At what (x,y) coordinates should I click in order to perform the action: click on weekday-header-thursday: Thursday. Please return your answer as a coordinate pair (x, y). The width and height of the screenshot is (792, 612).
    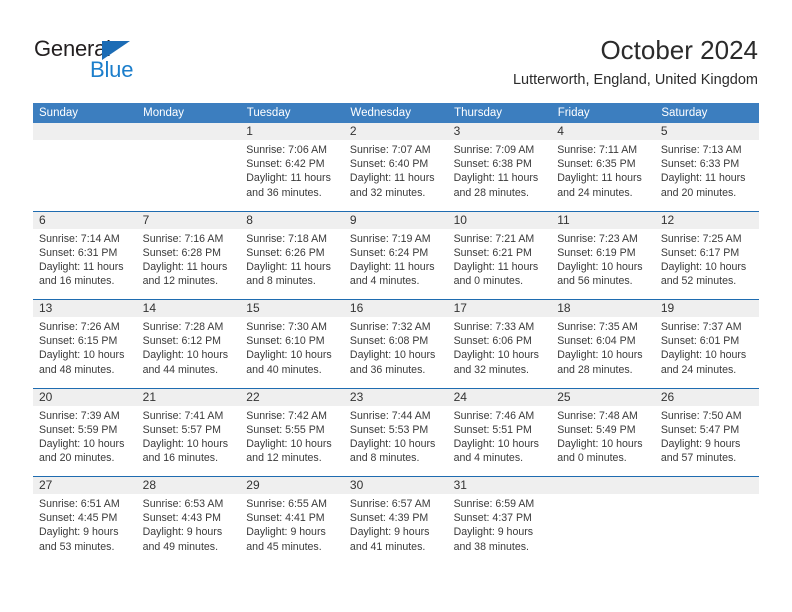
    Looking at the image, I should click on (499, 113).